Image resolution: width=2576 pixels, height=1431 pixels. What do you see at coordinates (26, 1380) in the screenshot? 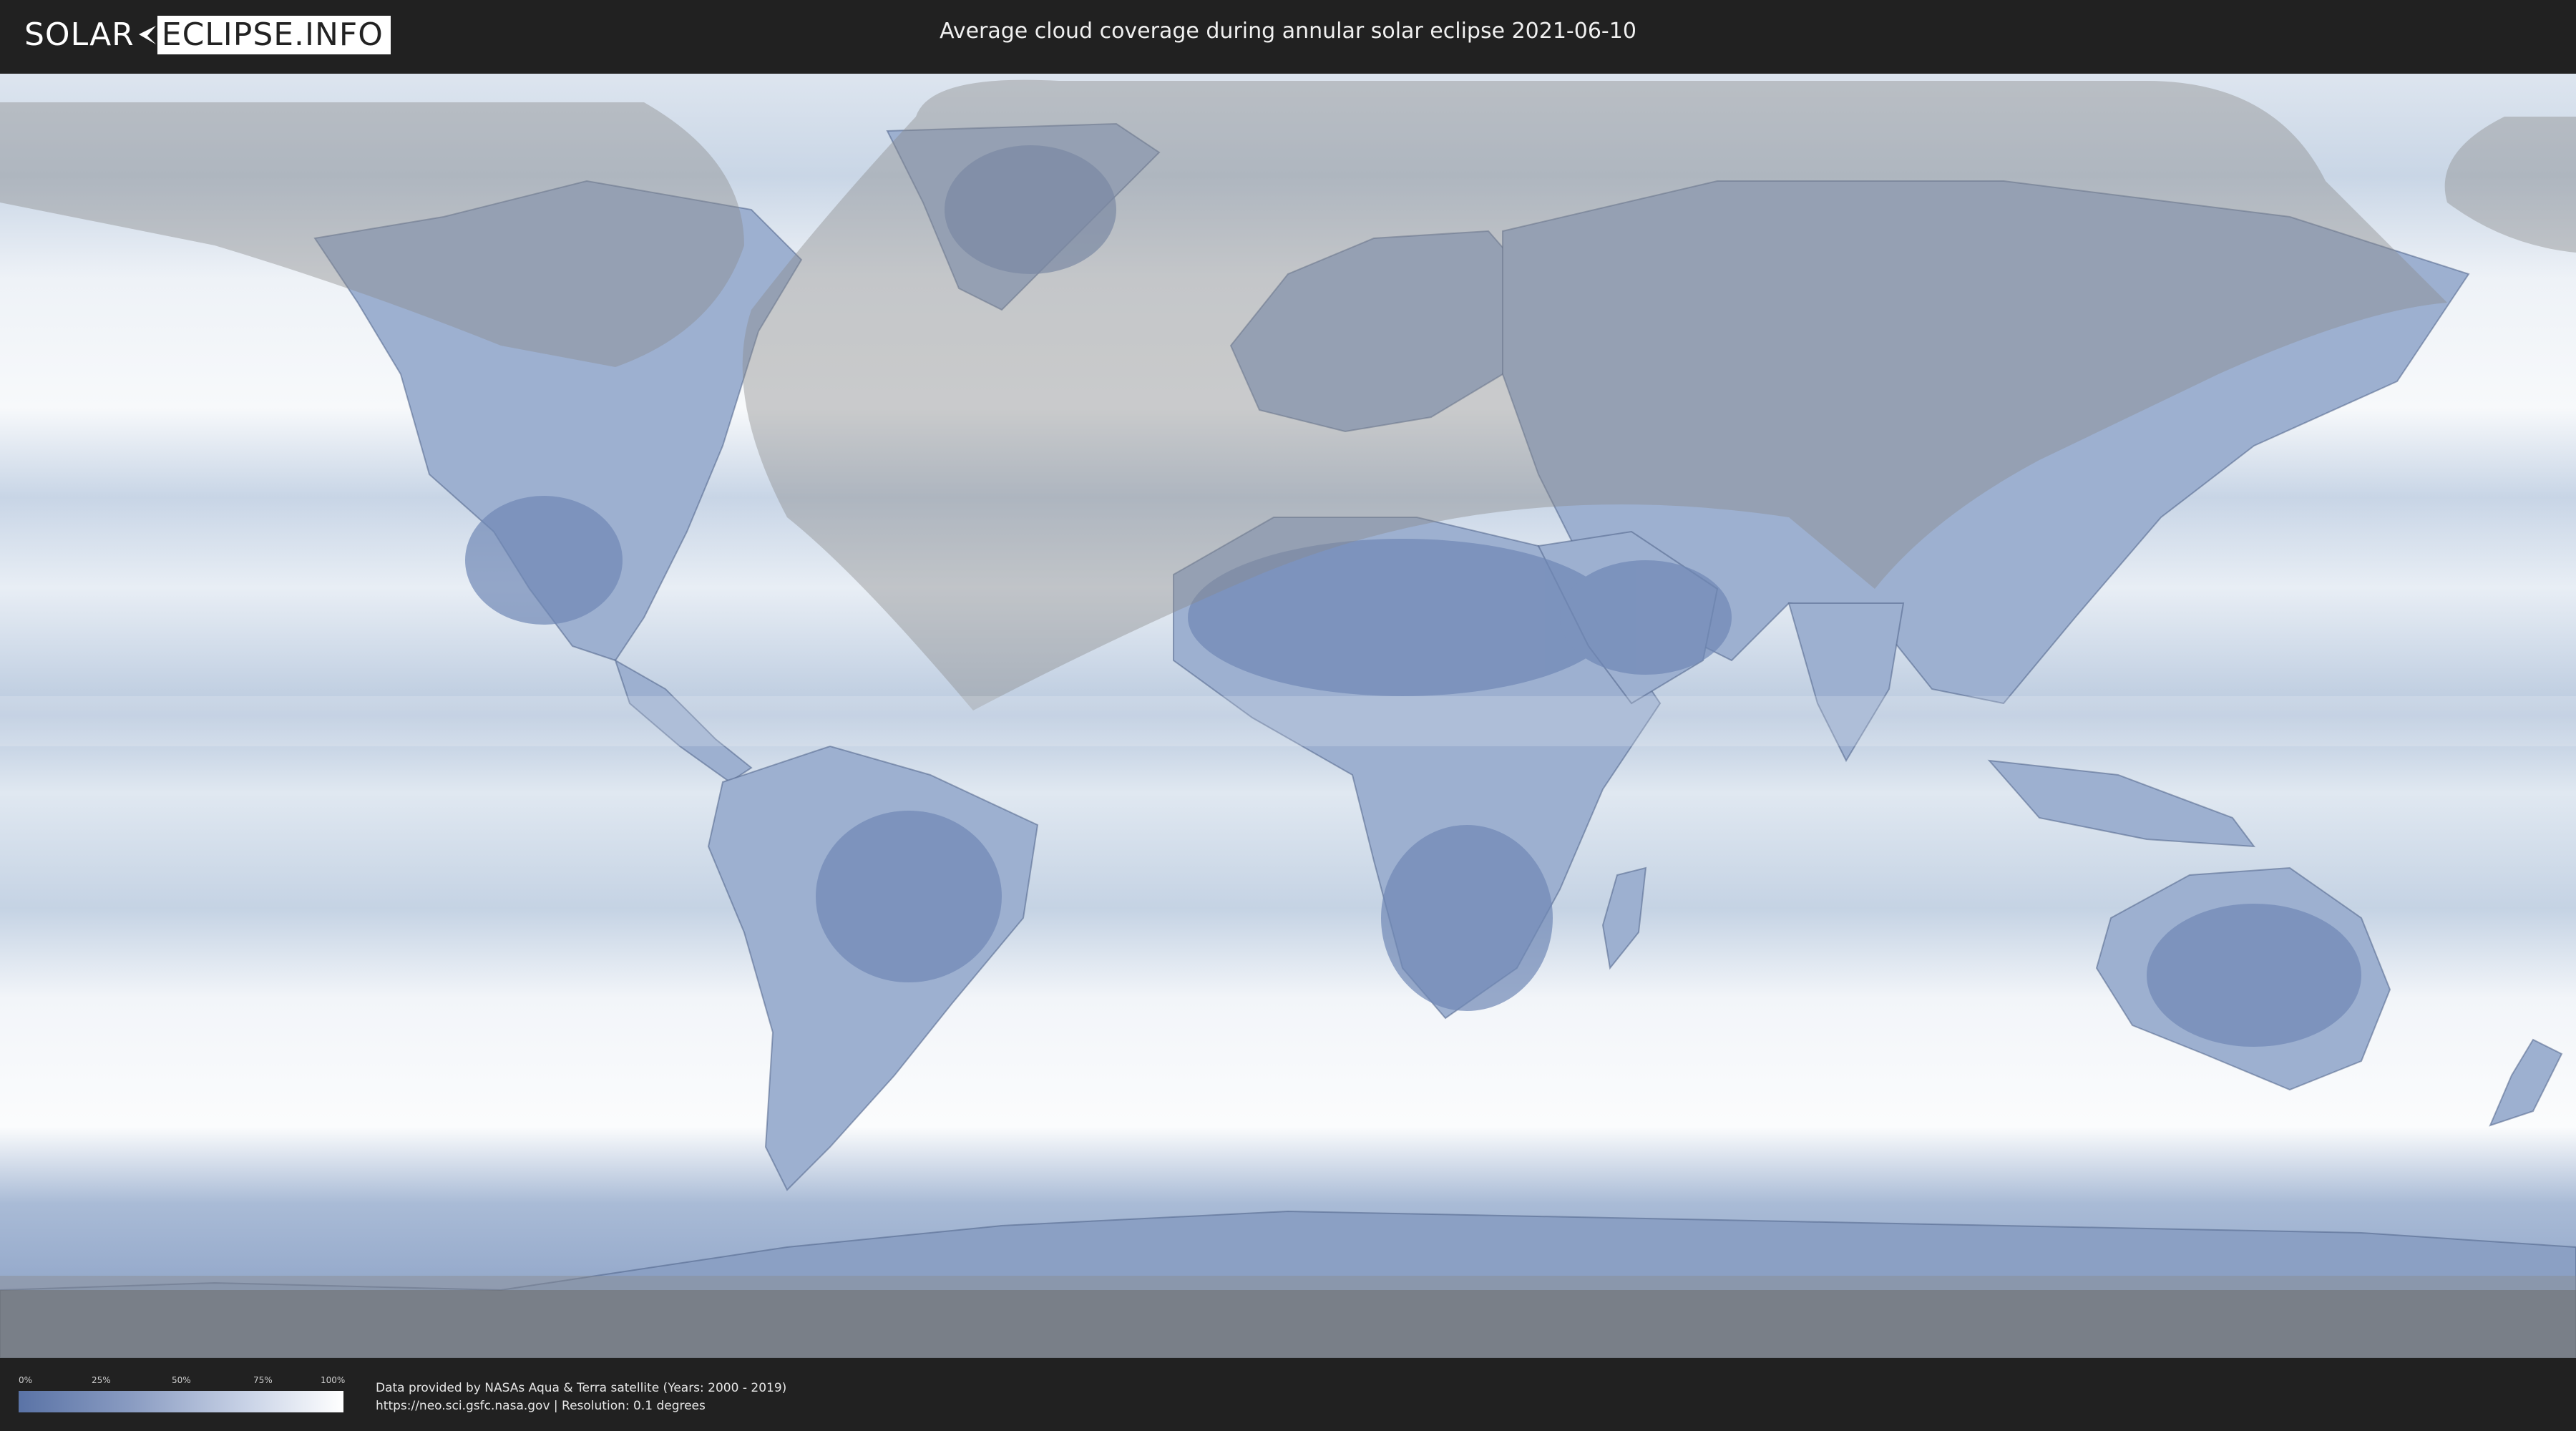
I see `legend-tick-0: 0%` at bounding box center [26, 1380].